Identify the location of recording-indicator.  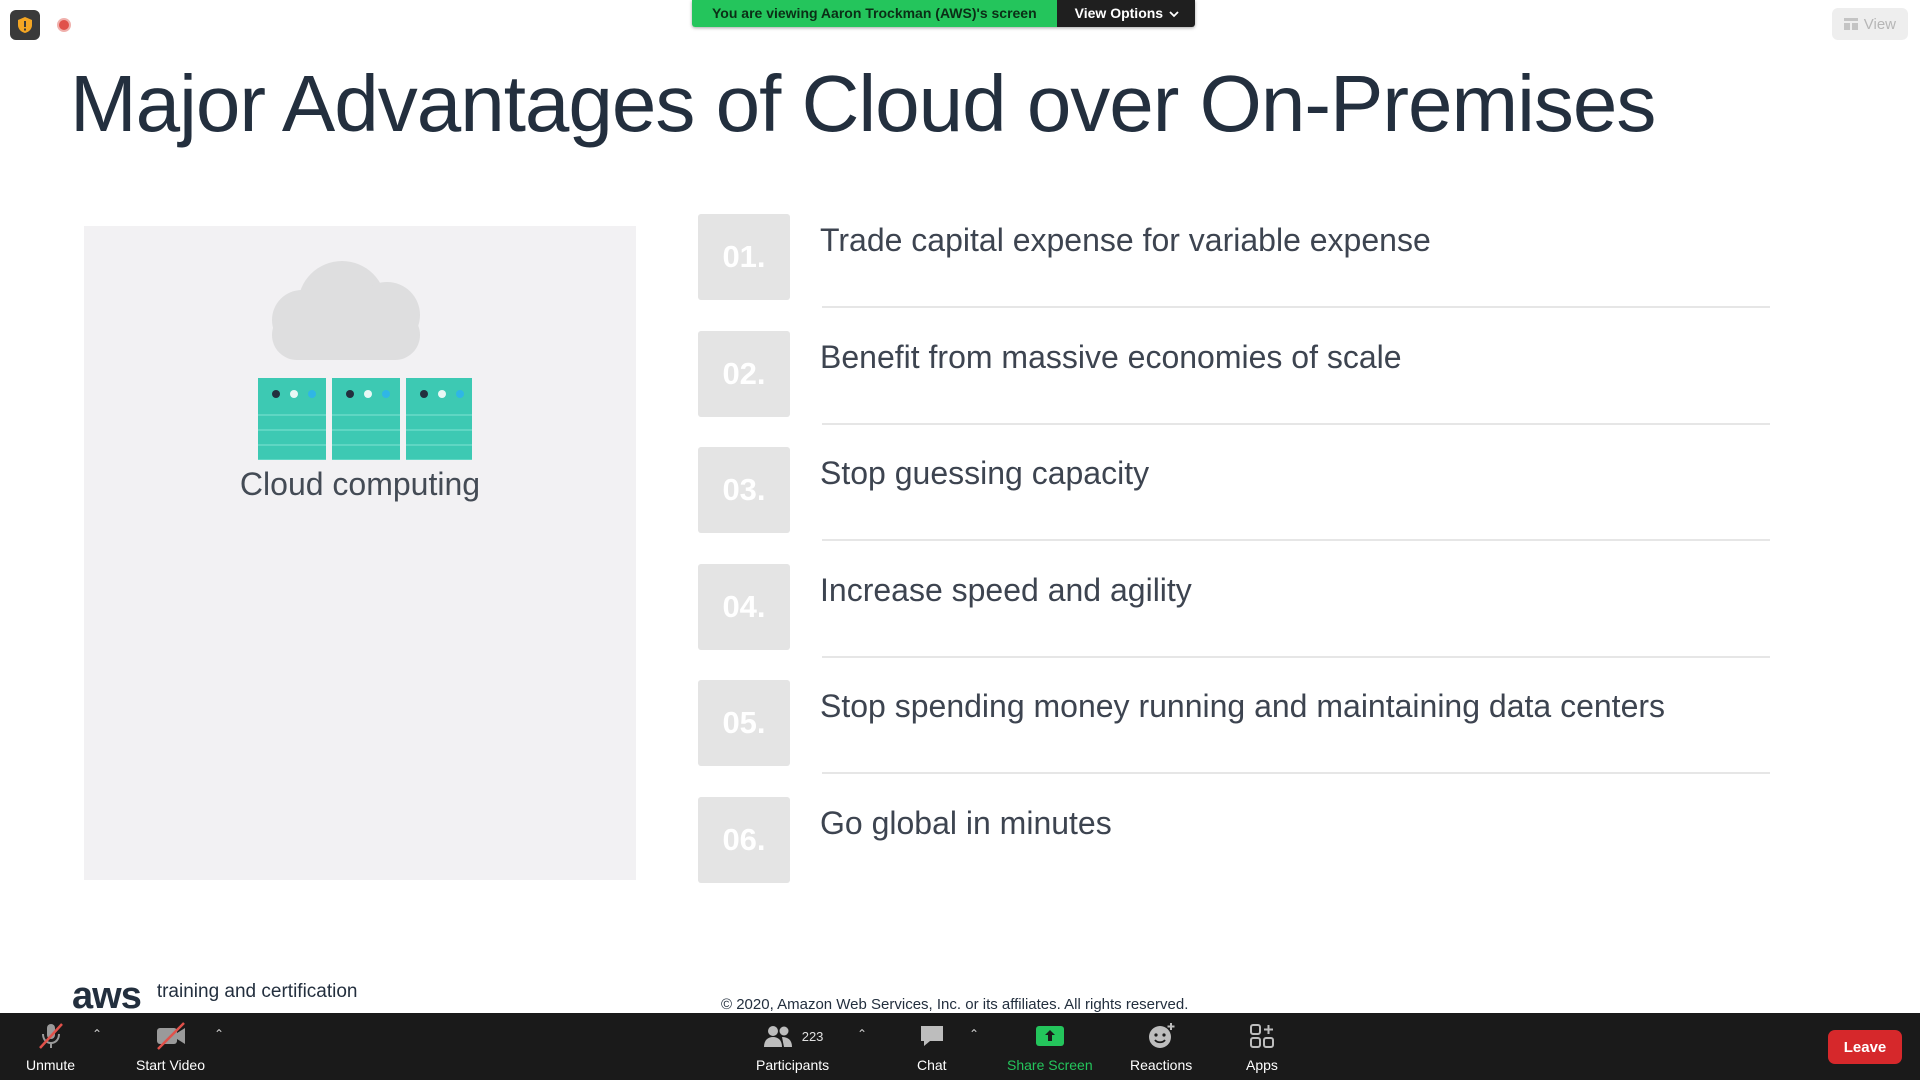
(64, 25).